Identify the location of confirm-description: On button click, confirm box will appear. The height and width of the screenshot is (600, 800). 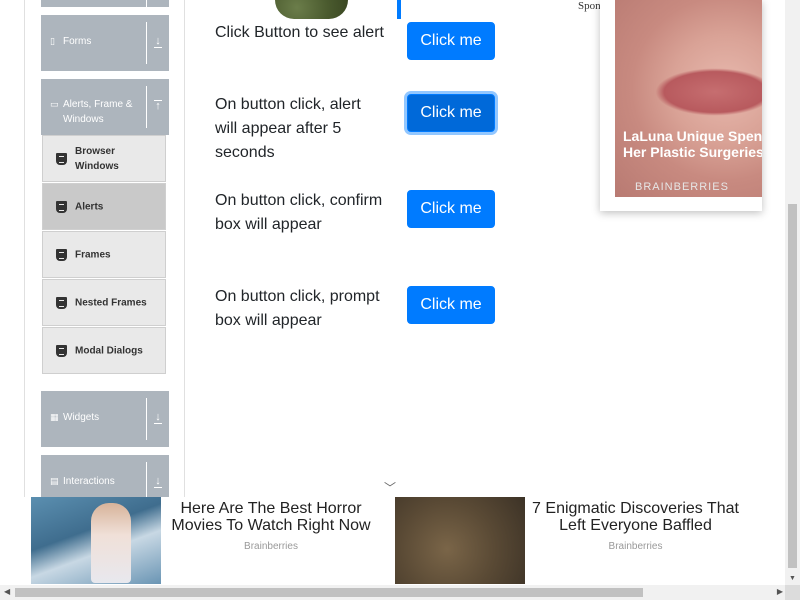
(299, 212).